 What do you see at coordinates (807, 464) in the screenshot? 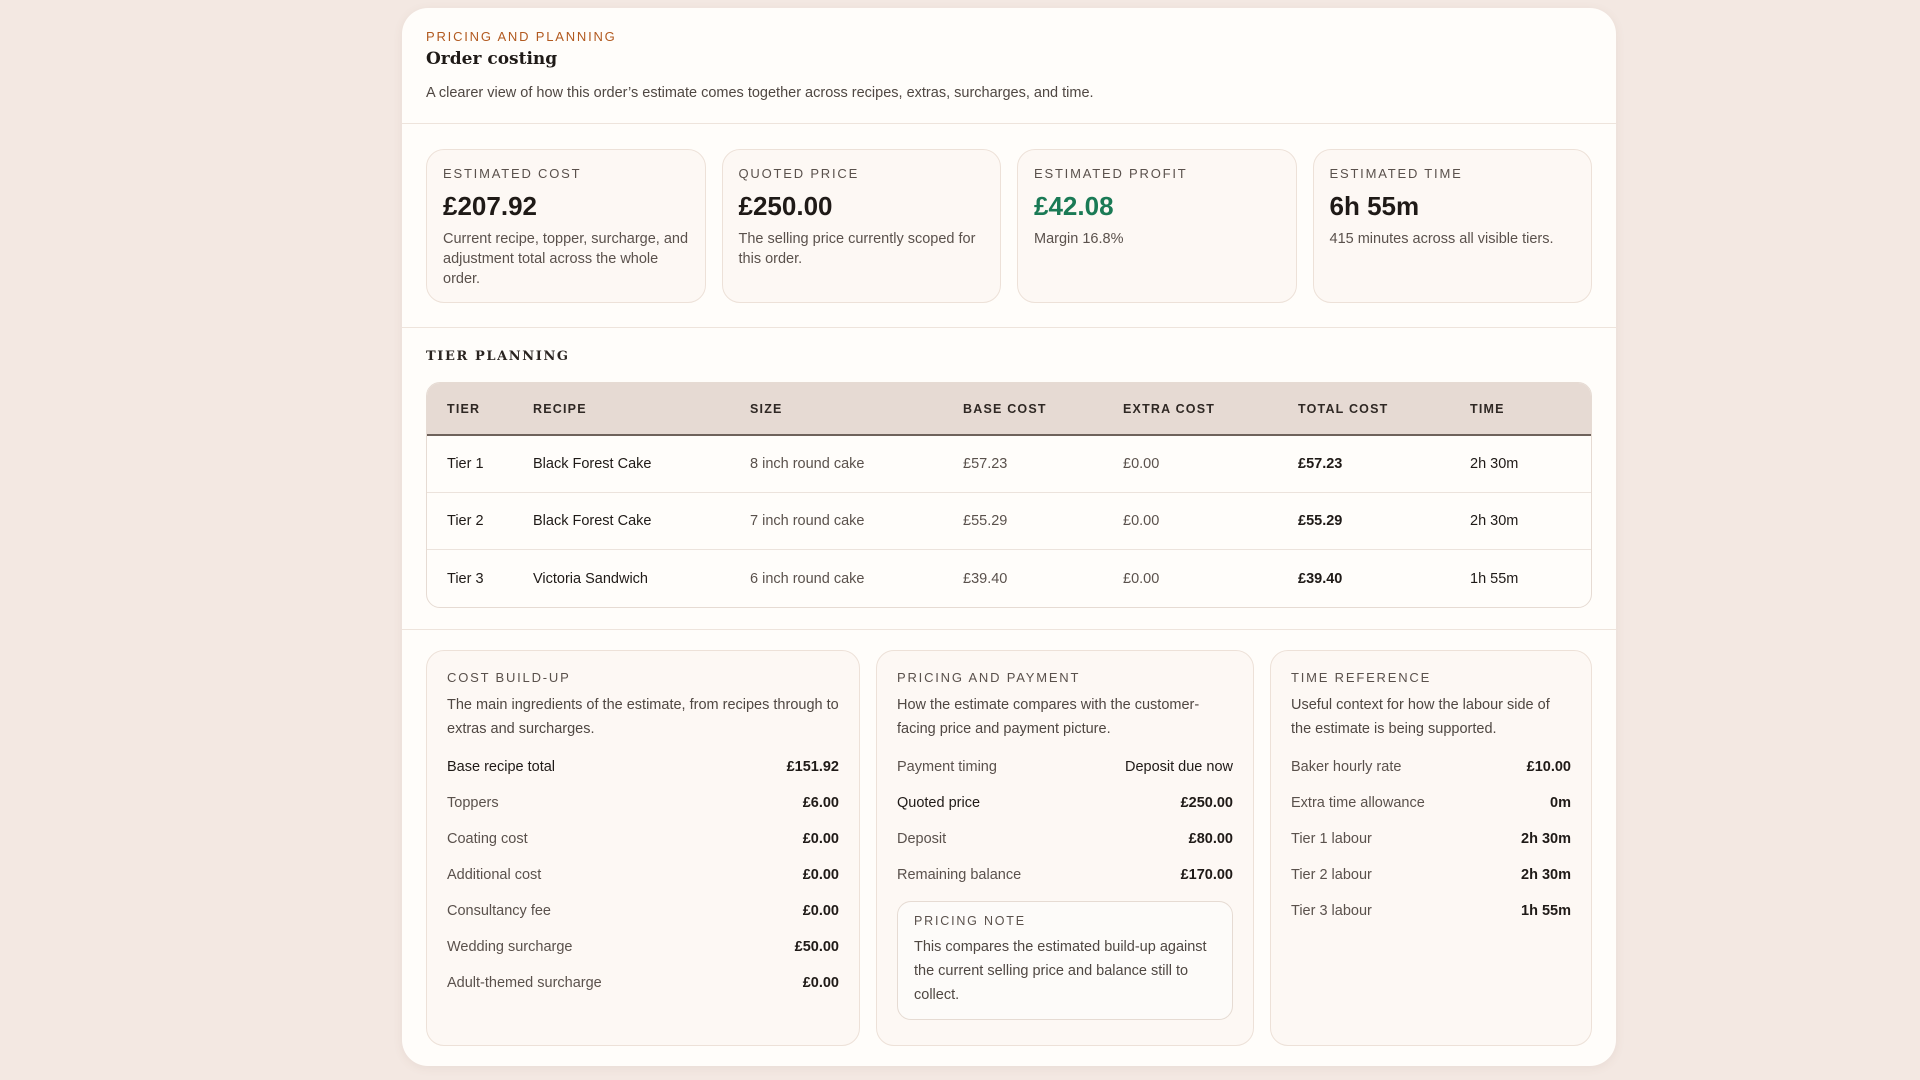
I see `cell-size: 8 inch round cake` at bounding box center [807, 464].